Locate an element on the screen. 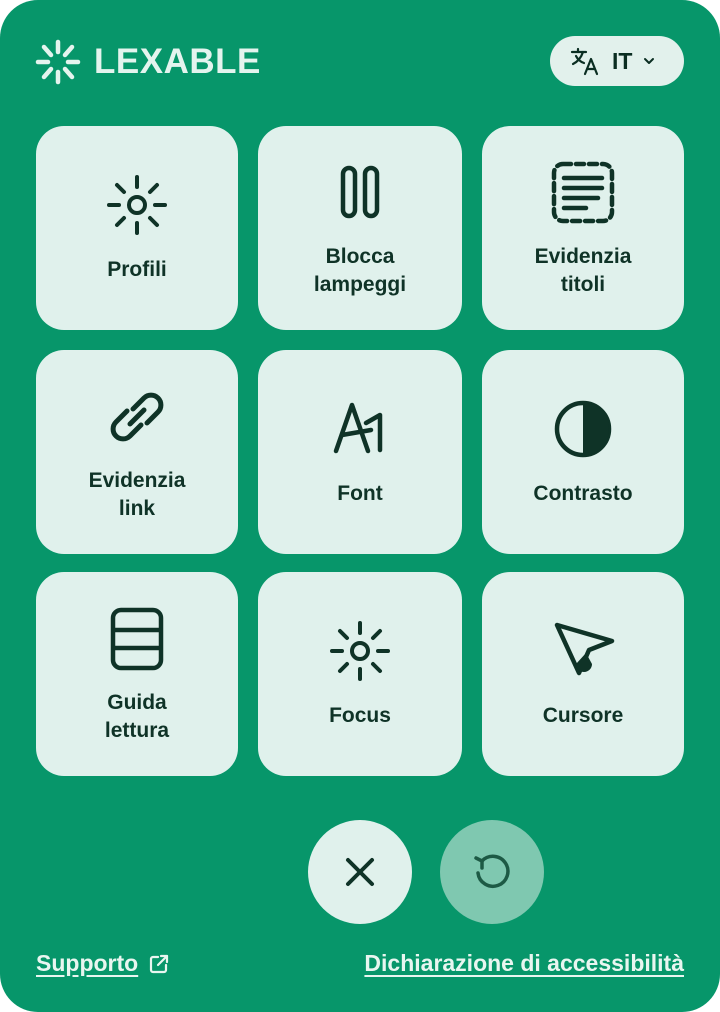  tile-label: Focus is located at coordinates (360, 715).